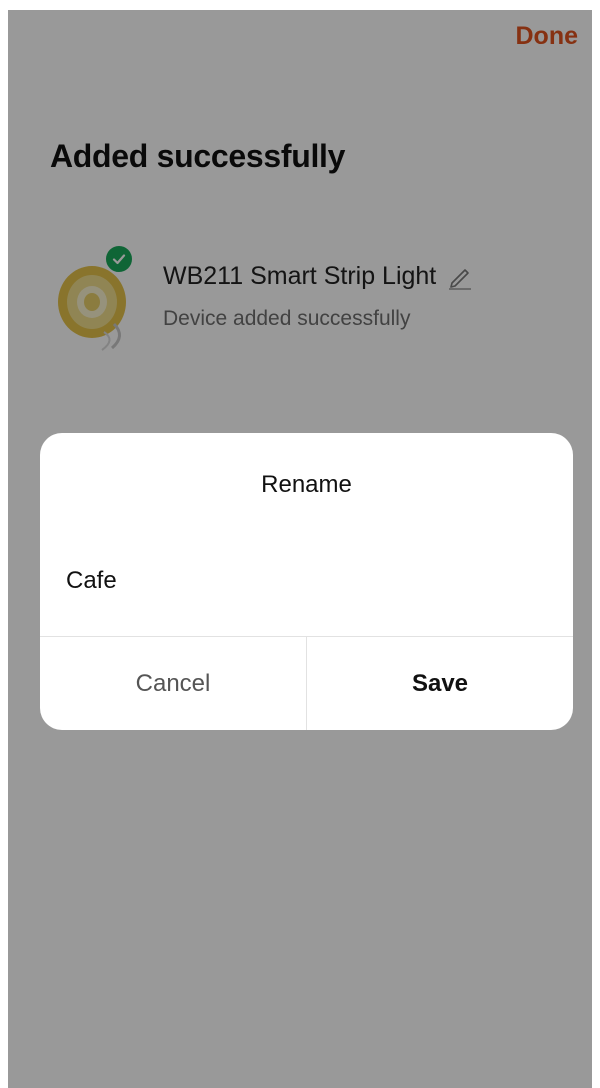 The height and width of the screenshot is (1088, 600). I want to click on dialog-title: Rename, so click(306, 484).